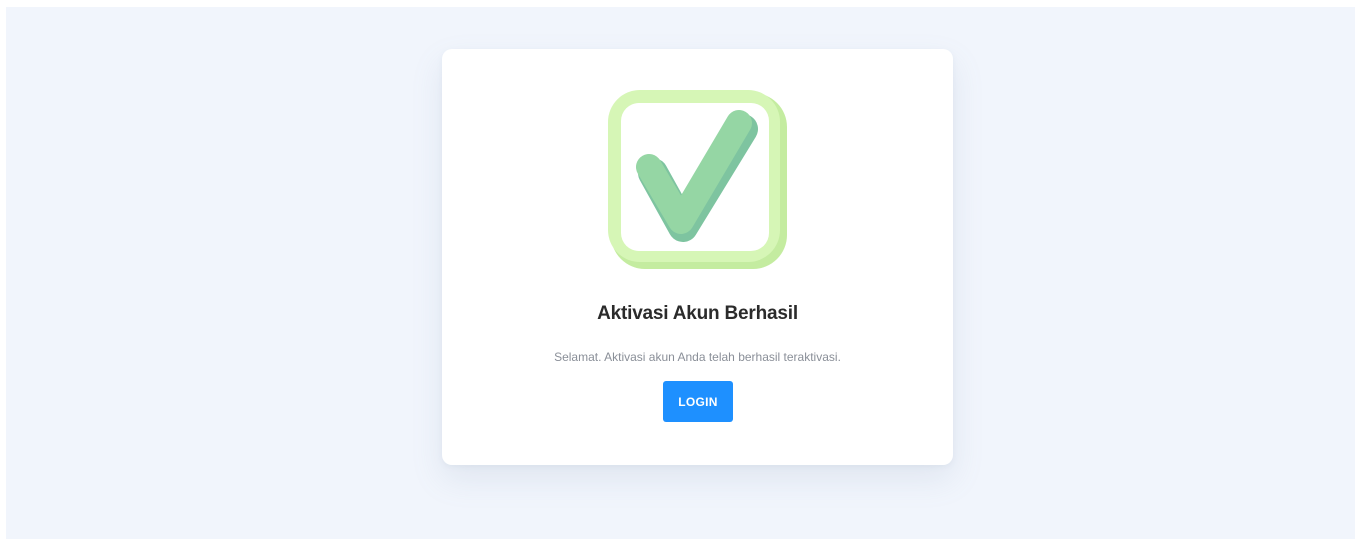  Describe the element at coordinates (697, 179) in the screenshot. I see `checkmark-box-icon` at that location.